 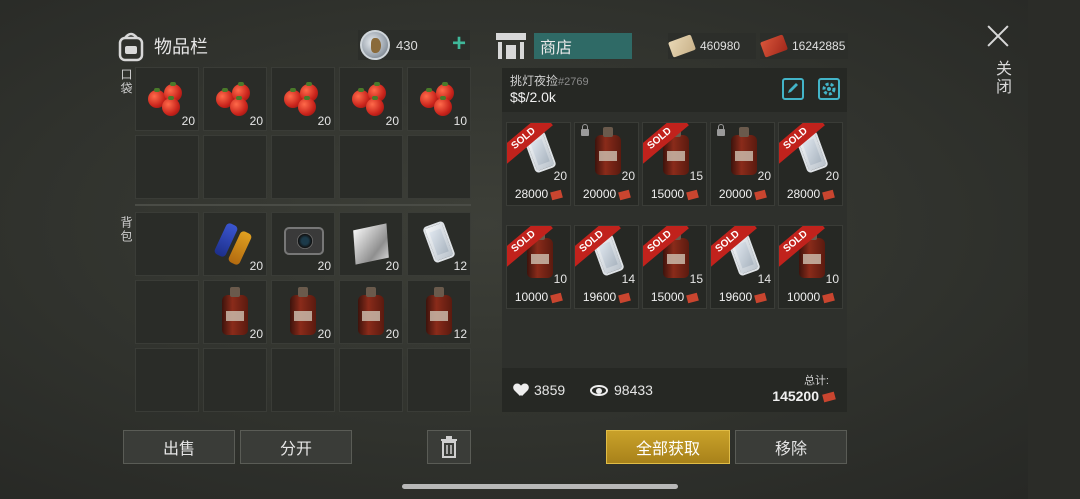 I want to click on inventory-title: 物品栏, so click(x=181, y=47).